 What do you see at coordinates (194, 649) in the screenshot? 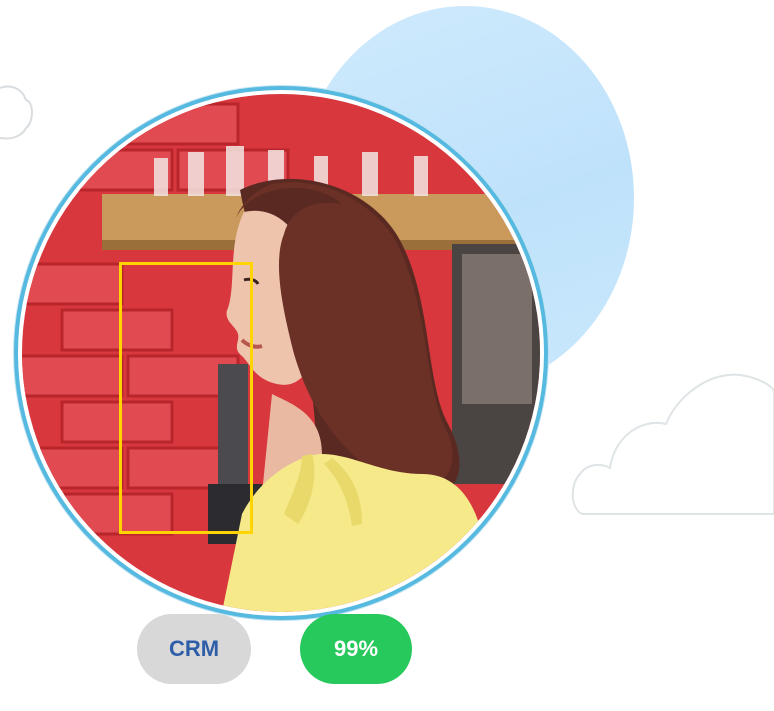
I see `category-badge: CRM` at bounding box center [194, 649].